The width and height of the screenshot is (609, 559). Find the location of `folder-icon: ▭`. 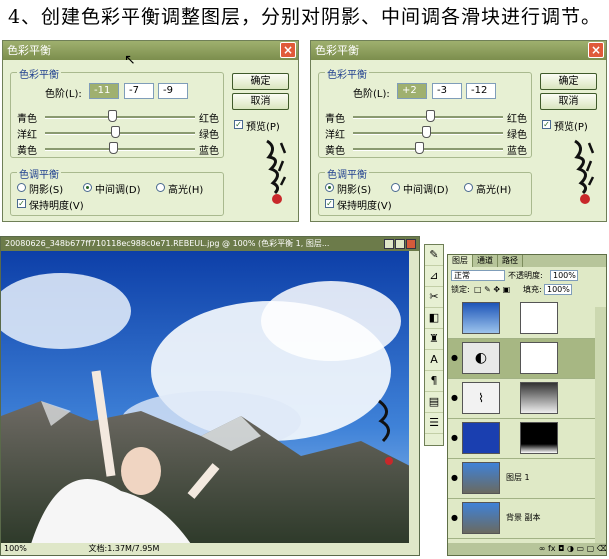

folder-icon: ▭ is located at coordinates (580, 548).